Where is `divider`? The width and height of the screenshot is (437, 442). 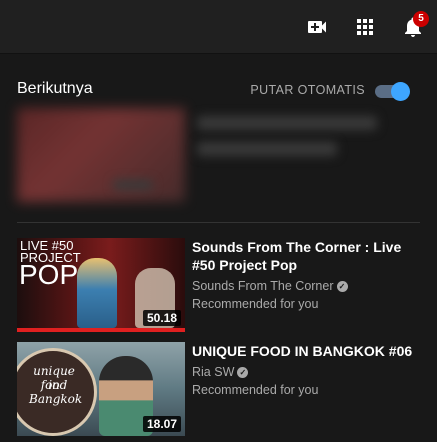
divider is located at coordinates (218, 222).